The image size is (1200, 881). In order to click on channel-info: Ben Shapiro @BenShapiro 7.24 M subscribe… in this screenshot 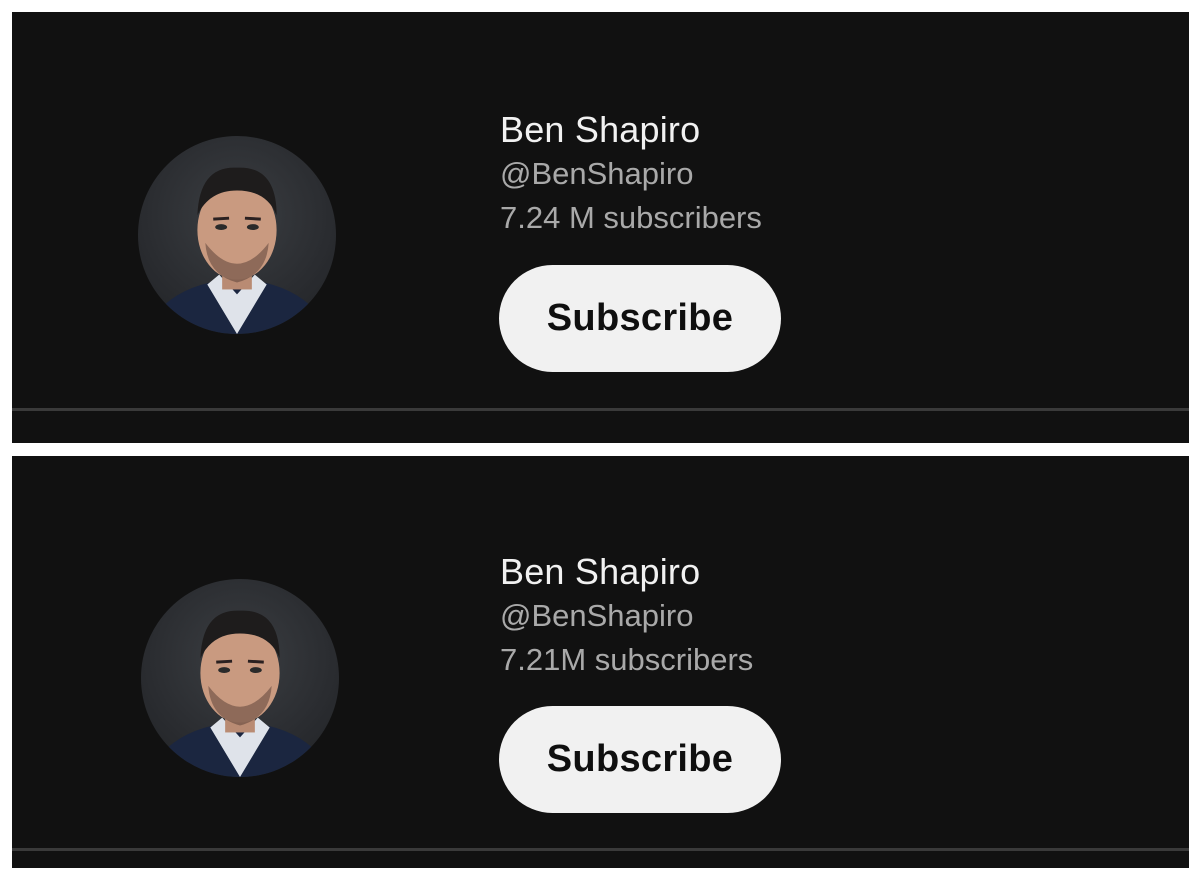, I will do `click(631, 174)`.